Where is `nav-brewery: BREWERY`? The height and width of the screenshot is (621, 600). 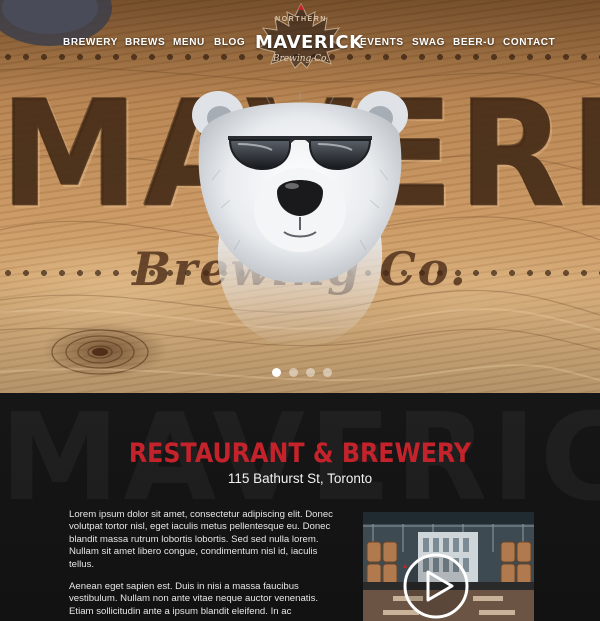
nav-brewery: BREWERY is located at coordinates (90, 42).